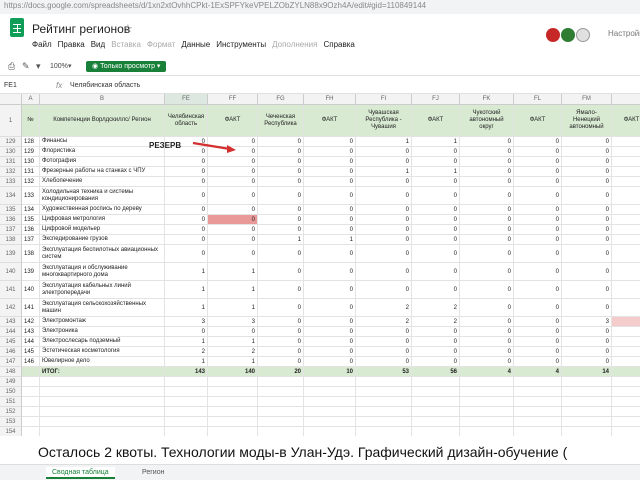 The height and width of the screenshot is (480, 640). What do you see at coordinates (26, 66) in the screenshot?
I see `paint-format-icon: ✎` at bounding box center [26, 66].